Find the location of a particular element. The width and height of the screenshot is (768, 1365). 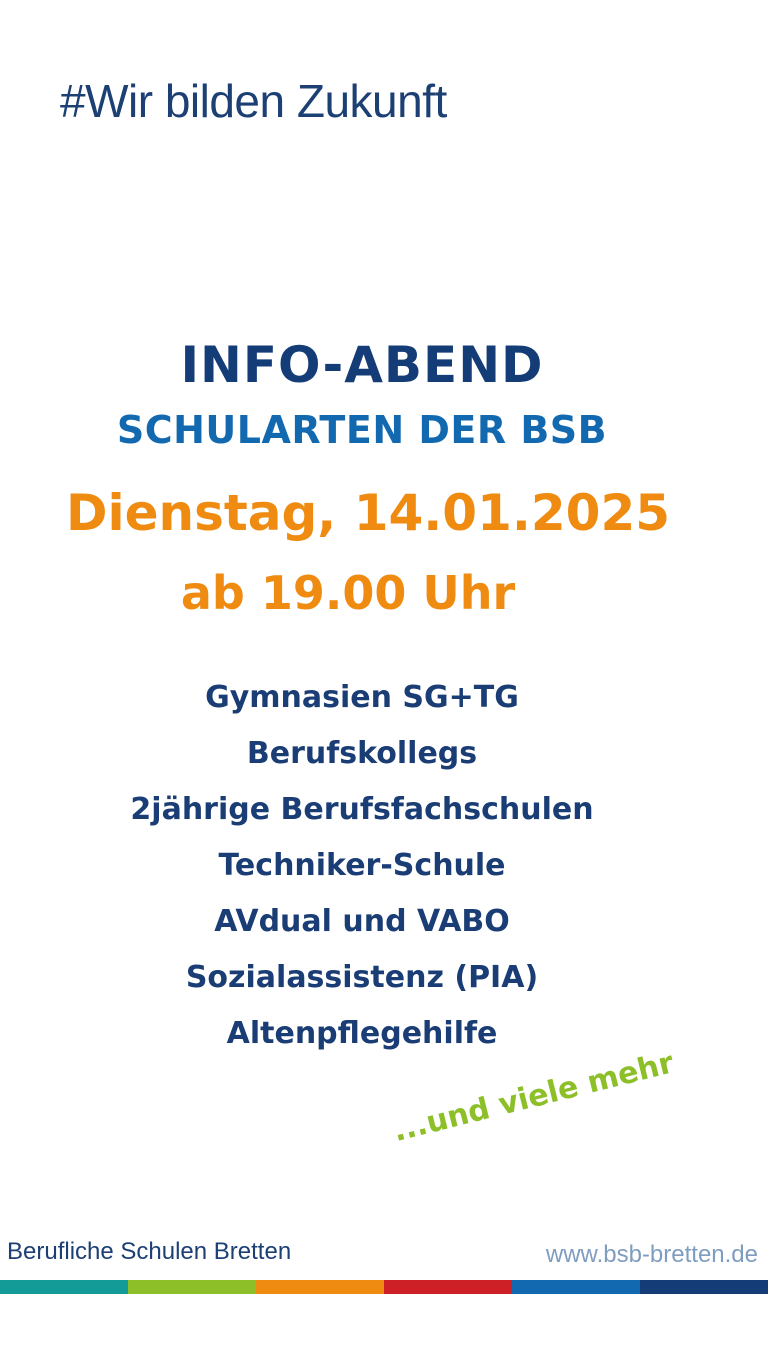

program-item: Gymnasien SG+TG is located at coordinates (362, 697).